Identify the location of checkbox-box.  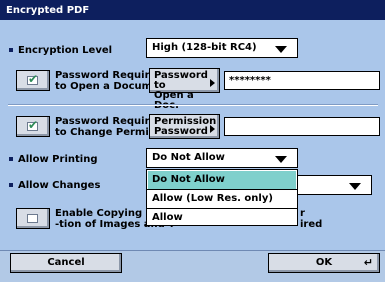
(32, 218).